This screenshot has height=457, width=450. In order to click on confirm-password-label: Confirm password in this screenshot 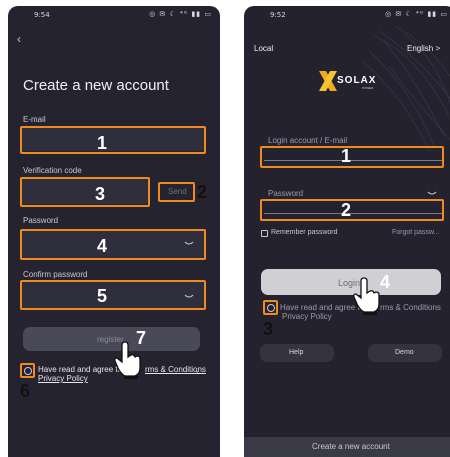, I will do `click(55, 274)`.